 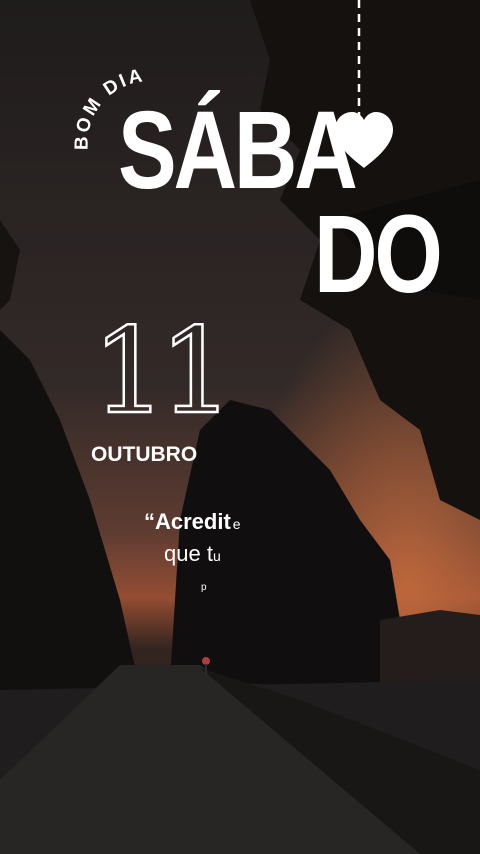 I want to click on weekday-part2: DO, so click(x=378, y=254).